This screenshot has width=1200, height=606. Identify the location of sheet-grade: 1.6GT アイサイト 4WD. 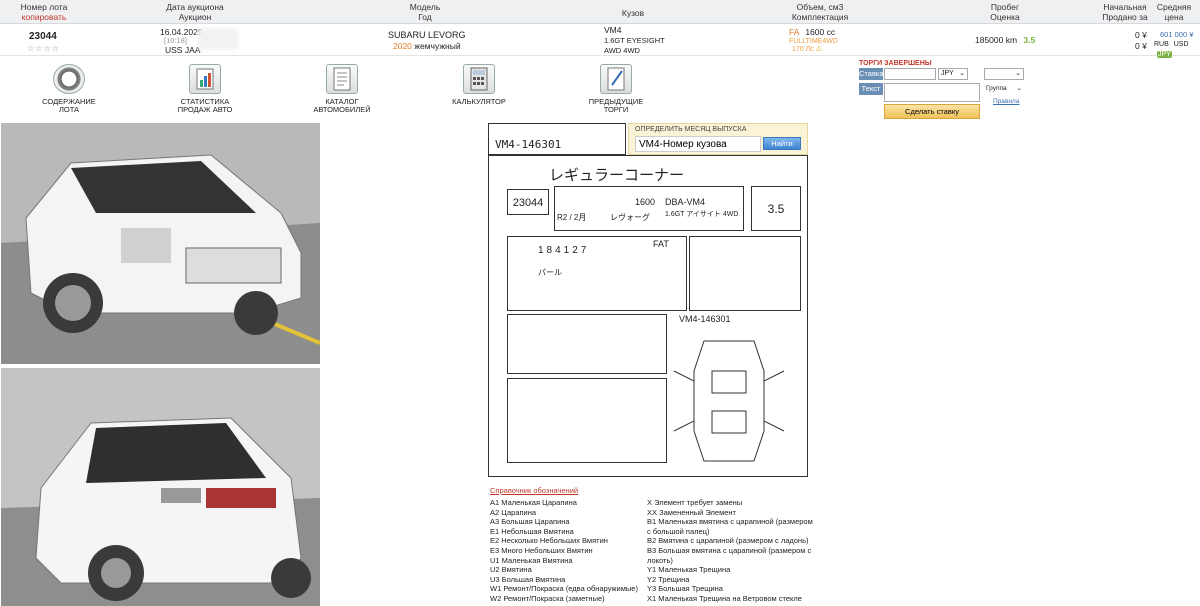
(702, 214).